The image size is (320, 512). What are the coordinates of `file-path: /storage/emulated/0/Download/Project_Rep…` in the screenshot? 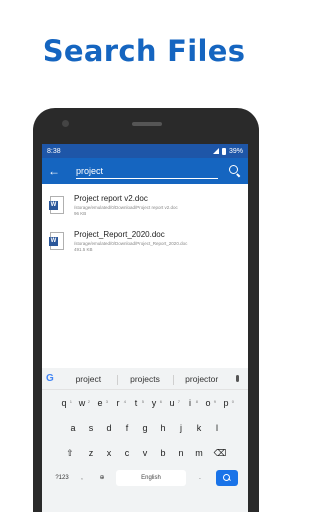 It's located at (131, 243).